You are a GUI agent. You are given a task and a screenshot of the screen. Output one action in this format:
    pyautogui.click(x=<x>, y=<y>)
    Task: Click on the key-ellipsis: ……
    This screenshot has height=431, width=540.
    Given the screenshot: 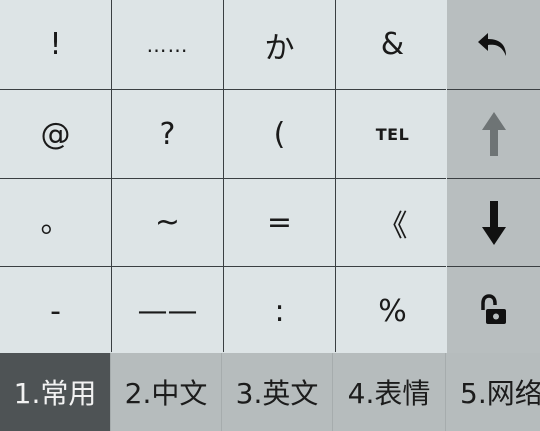 What is the action you would take?
    pyautogui.click(x=167, y=44)
    